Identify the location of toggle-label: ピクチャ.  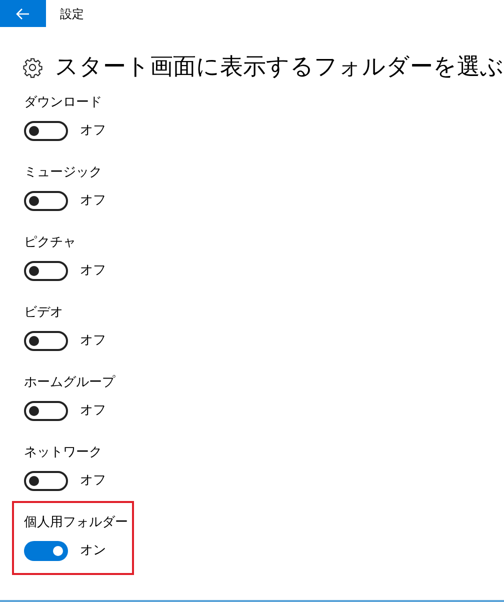
(50, 243).